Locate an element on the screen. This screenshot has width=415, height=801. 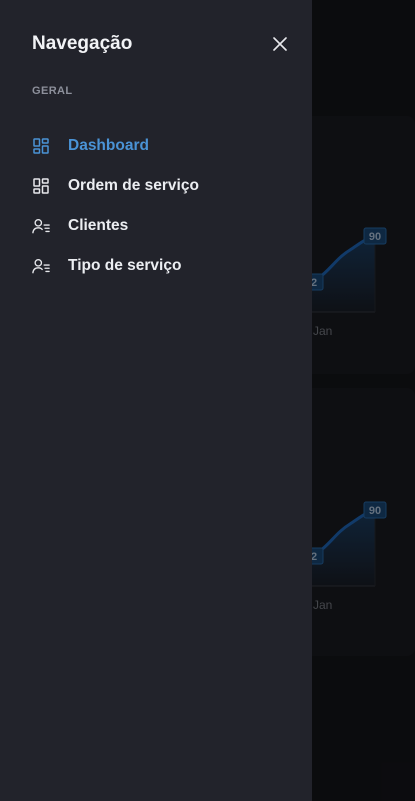
sidebar-item-label: Dashboard is located at coordinates (108, 145).